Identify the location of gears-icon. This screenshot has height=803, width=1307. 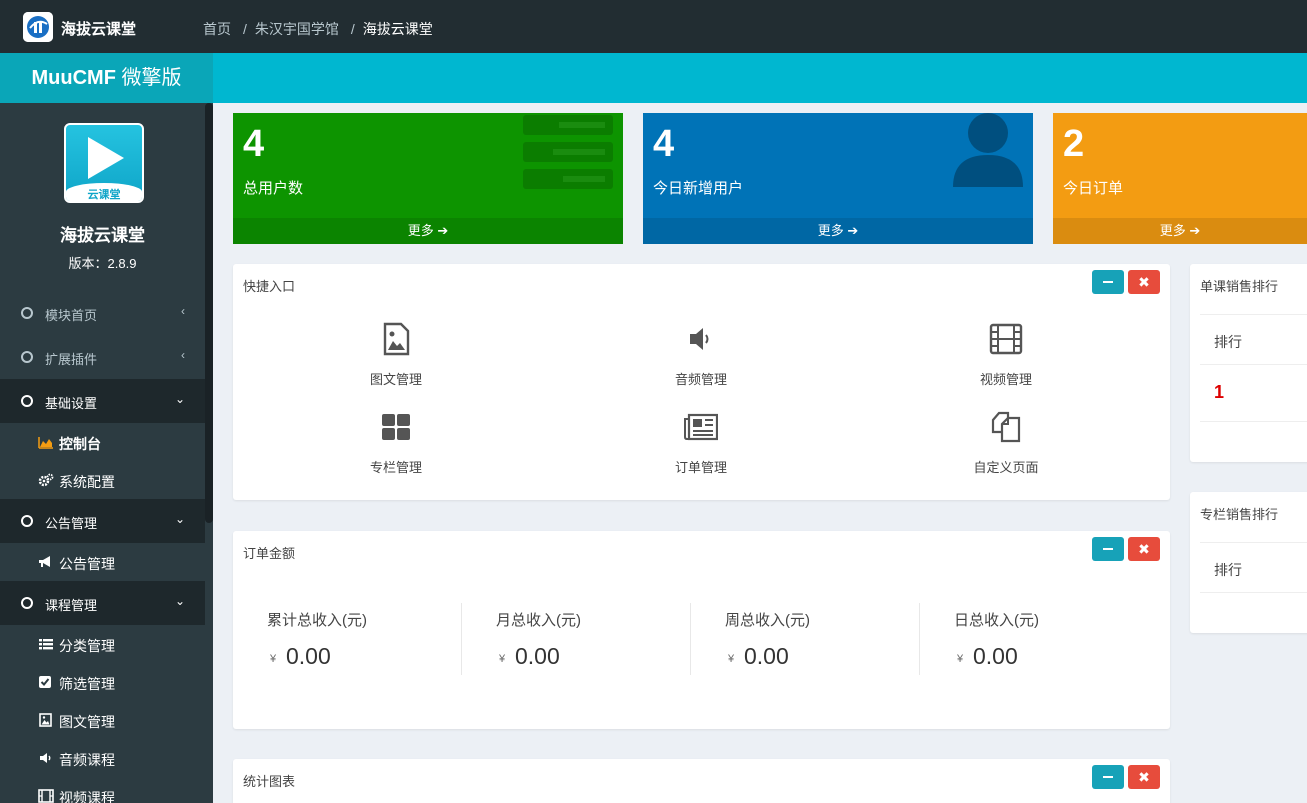
(46, 480).